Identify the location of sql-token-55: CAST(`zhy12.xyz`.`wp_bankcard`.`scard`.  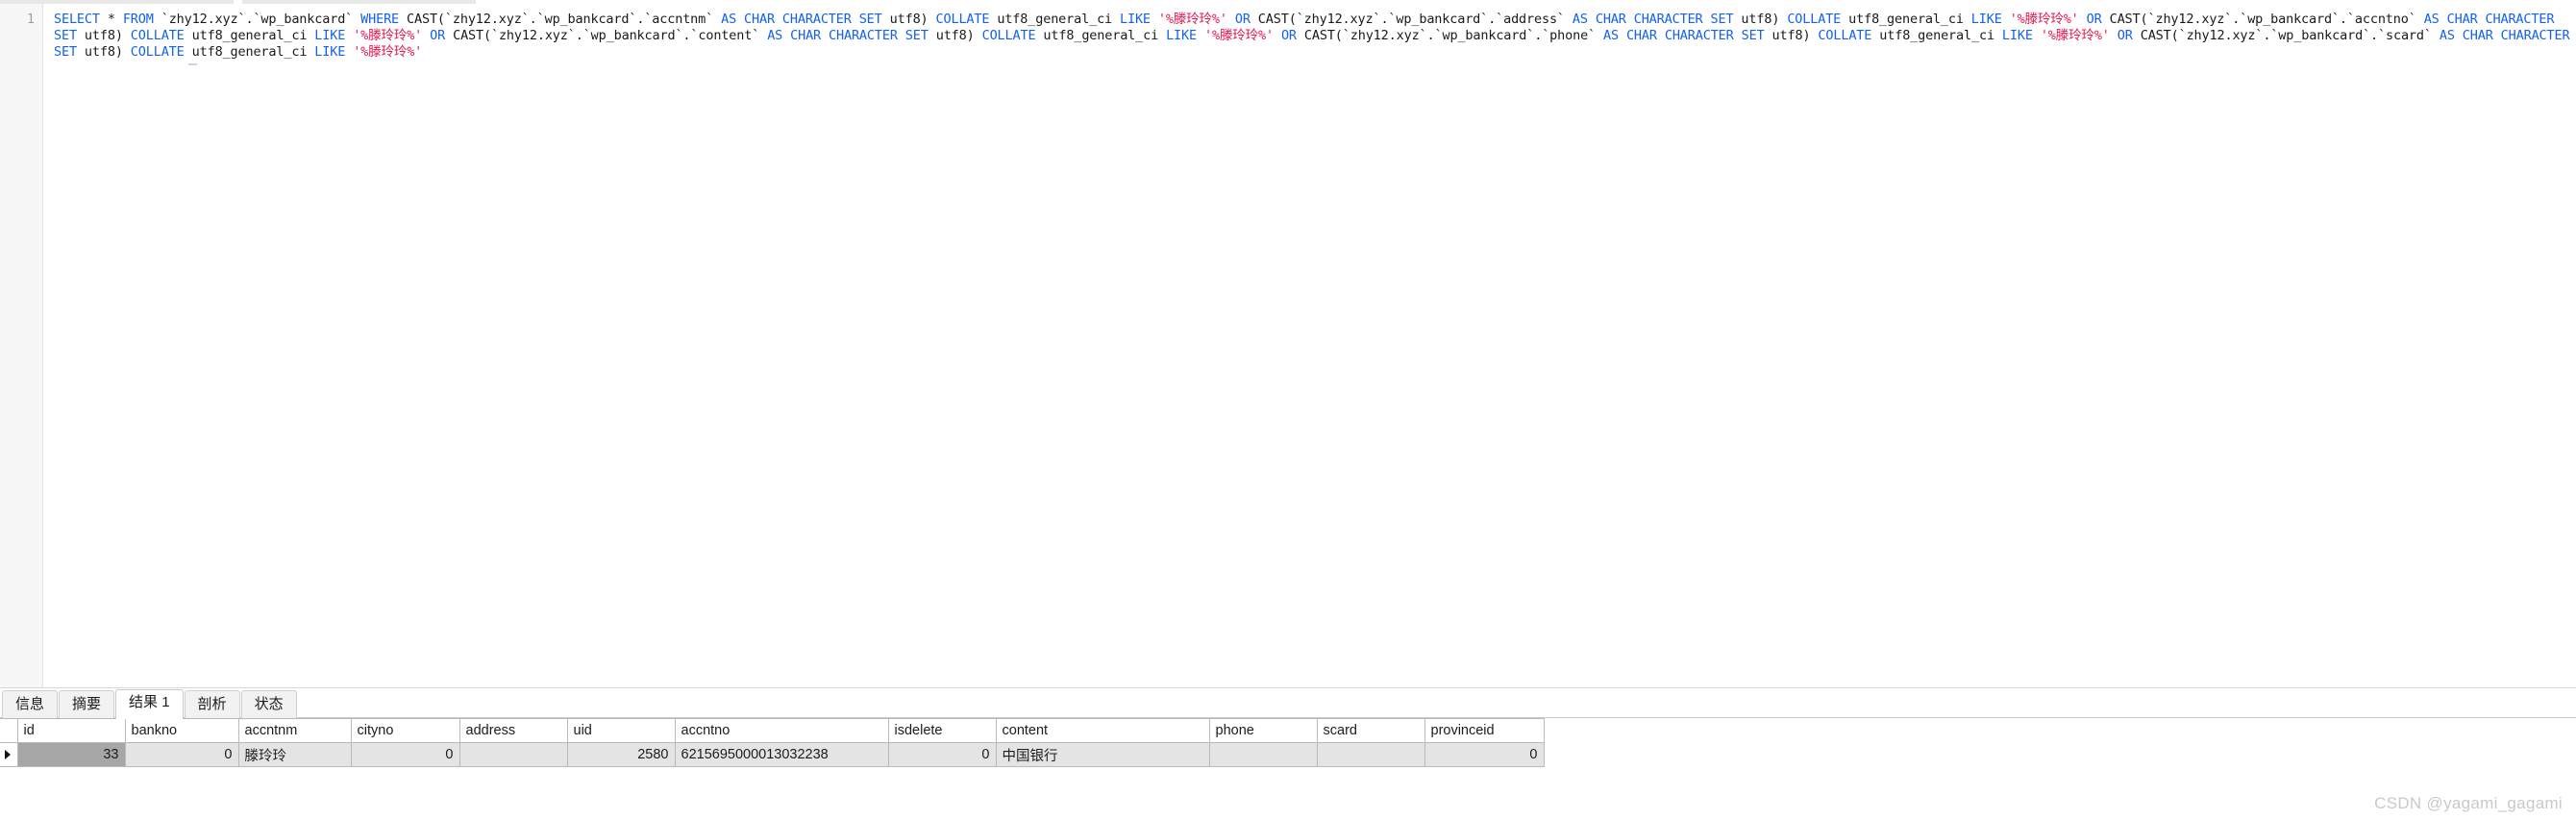
(2286, 35).